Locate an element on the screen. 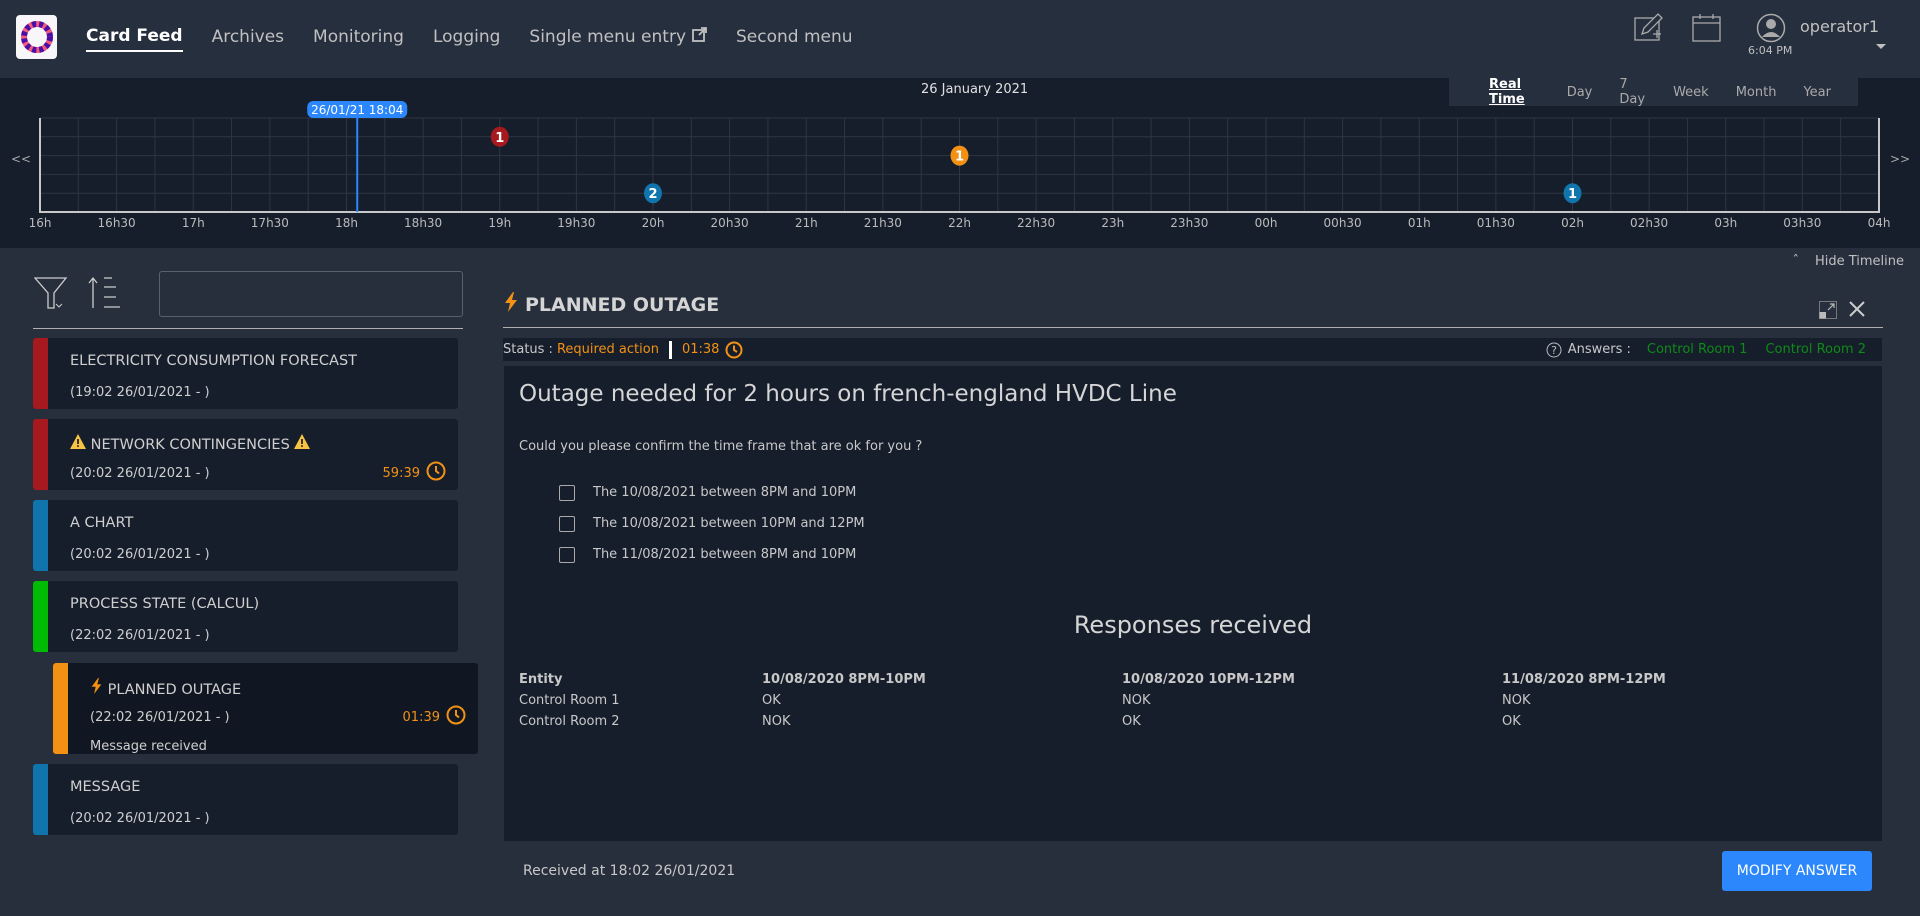  app-logo is located at coordinates (36, 37).